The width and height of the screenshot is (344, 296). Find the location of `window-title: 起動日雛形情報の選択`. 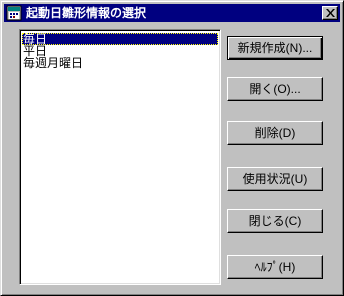

window-title: 起動日雛形情報の選択 is located at coordinates (86, 13).